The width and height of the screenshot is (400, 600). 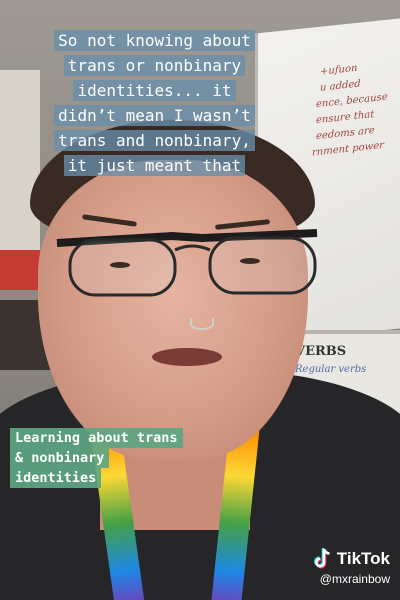 What do you see at coordinates (96, 438) in the screenshot?
I see `caption-green-line: Learning about trans` at bounding box center [96, 438].